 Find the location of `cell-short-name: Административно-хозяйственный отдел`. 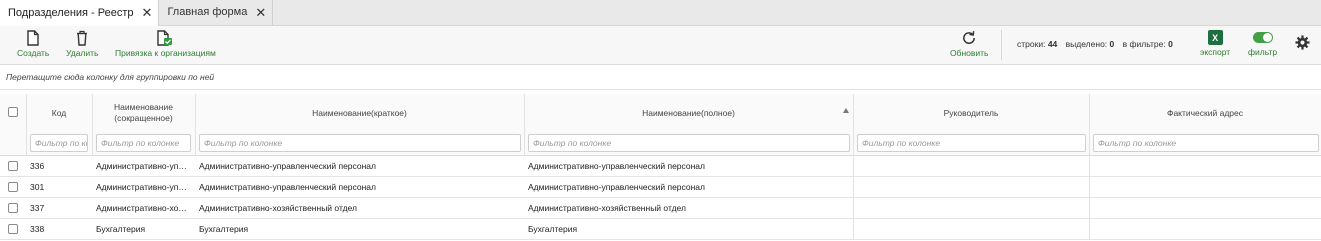

cell-short-name: Административно-хозяйственный отдел is located at coordinates (143, 208).